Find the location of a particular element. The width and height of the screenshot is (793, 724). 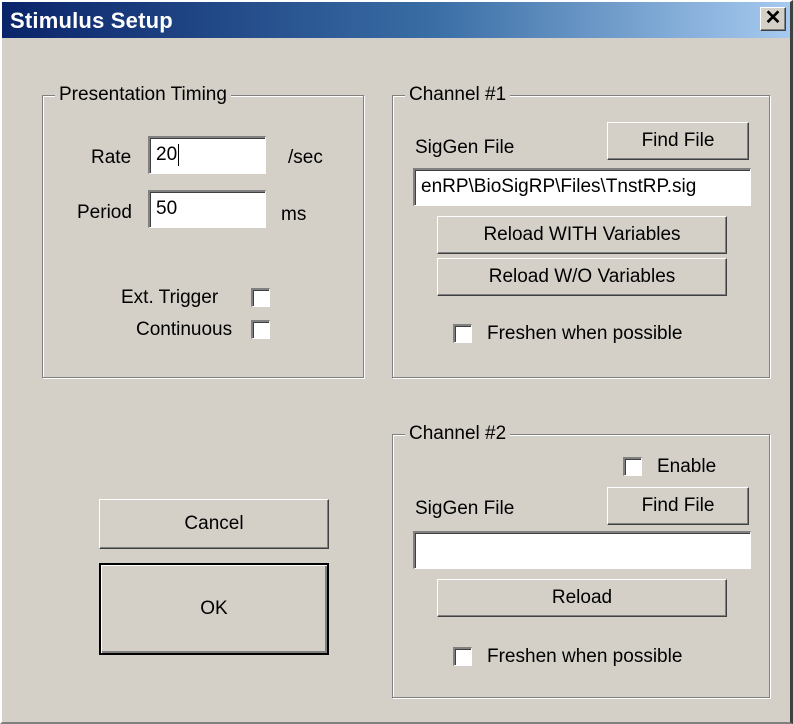

ch1-file-path-input: enRP\BioSigRP\Files\TnstRP.sig is located at coordinates (582, 187).